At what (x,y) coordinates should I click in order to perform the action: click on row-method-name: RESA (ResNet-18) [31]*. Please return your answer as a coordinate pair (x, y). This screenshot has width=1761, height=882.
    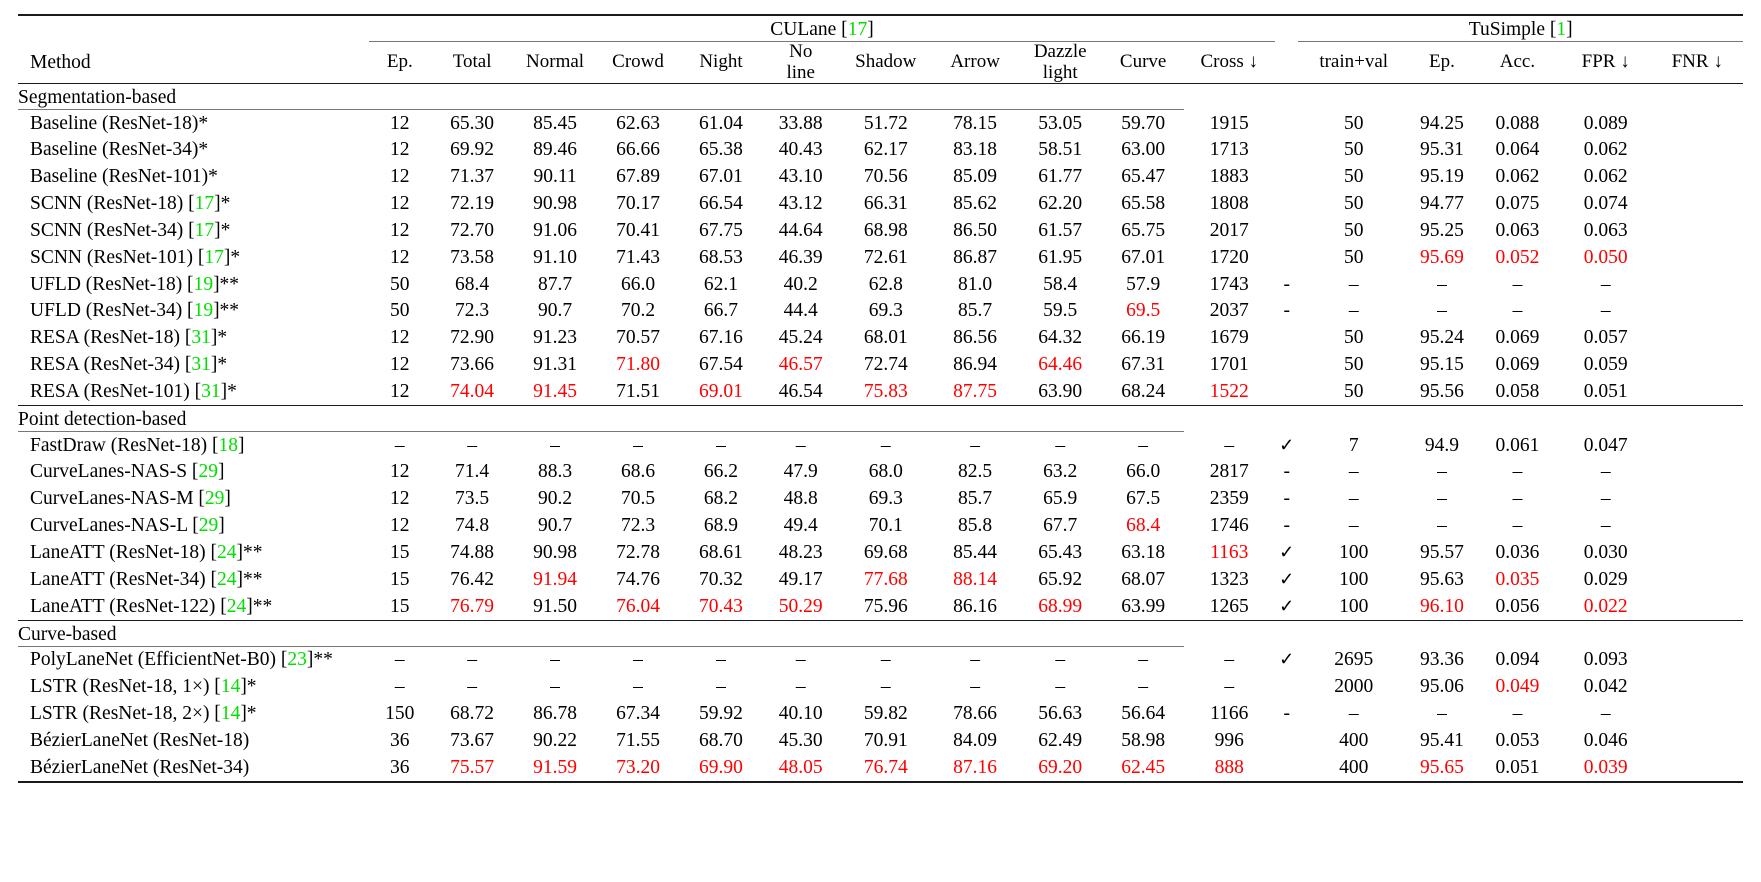
    Looking at the image, I should click on (129, 338).